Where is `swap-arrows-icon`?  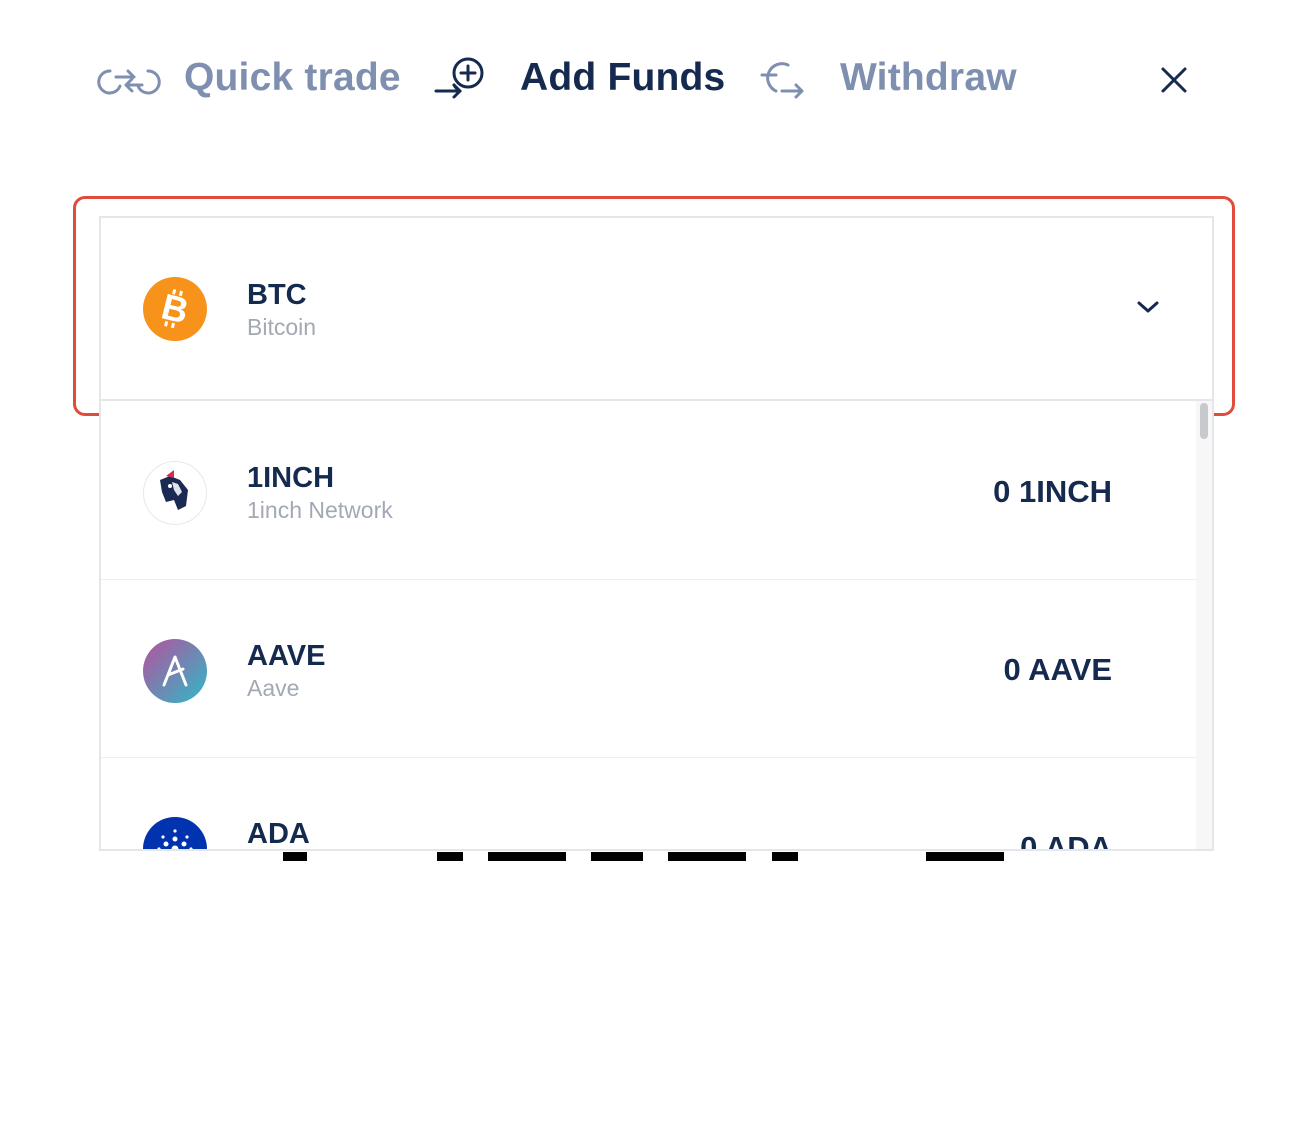 swap-arrows-icon is located at coordinates (129, 78).